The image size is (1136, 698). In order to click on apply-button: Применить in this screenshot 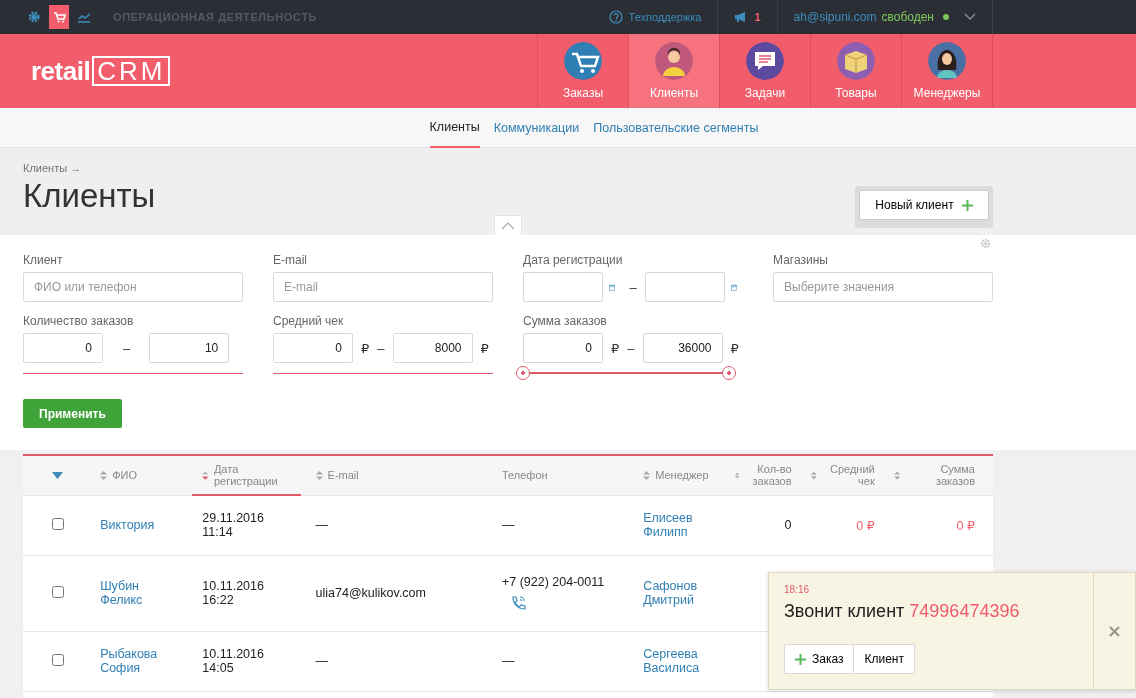, I will do `click(72, 413)`.